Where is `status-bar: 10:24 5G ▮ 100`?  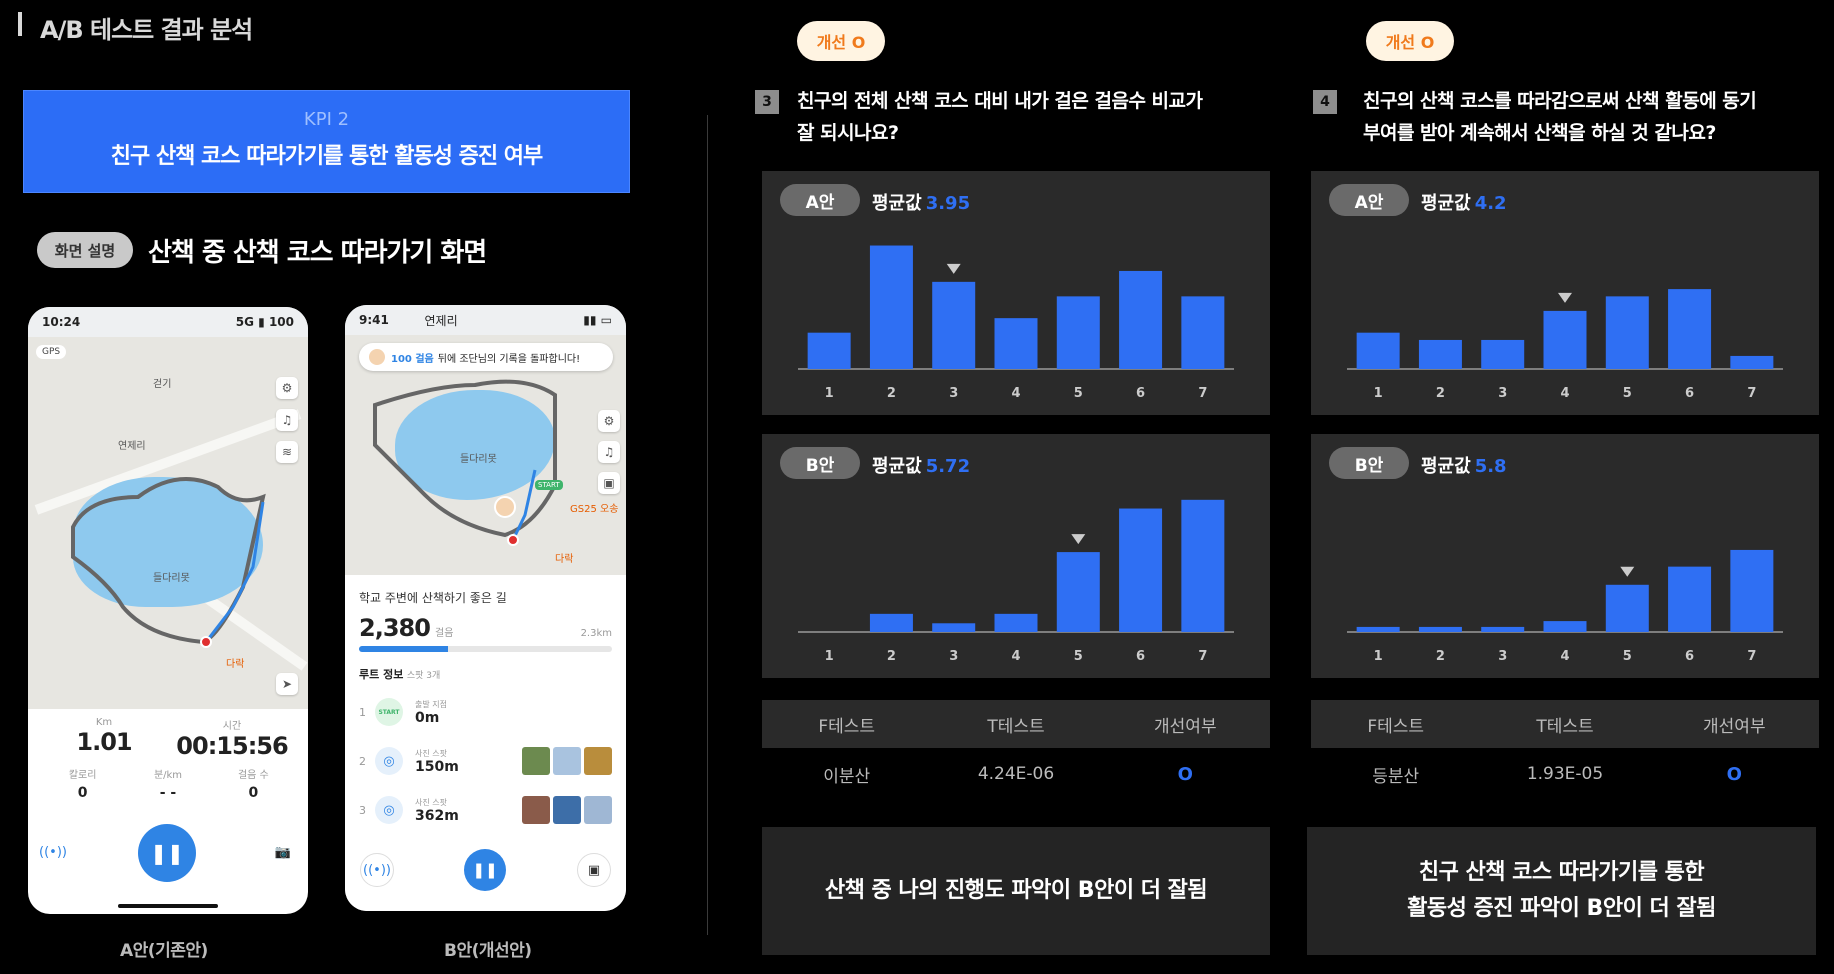 status-bar: 10:24 5G ▮ 100 is located at coordinates (168, 322).